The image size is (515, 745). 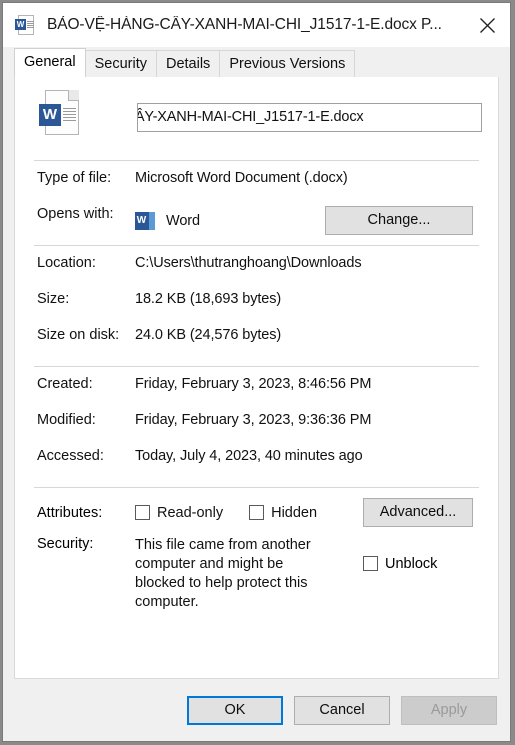 What do you see at coordinates (53, 299) in the screenshot?
I see `size-label: Size:` at bounding box center [53, 299].